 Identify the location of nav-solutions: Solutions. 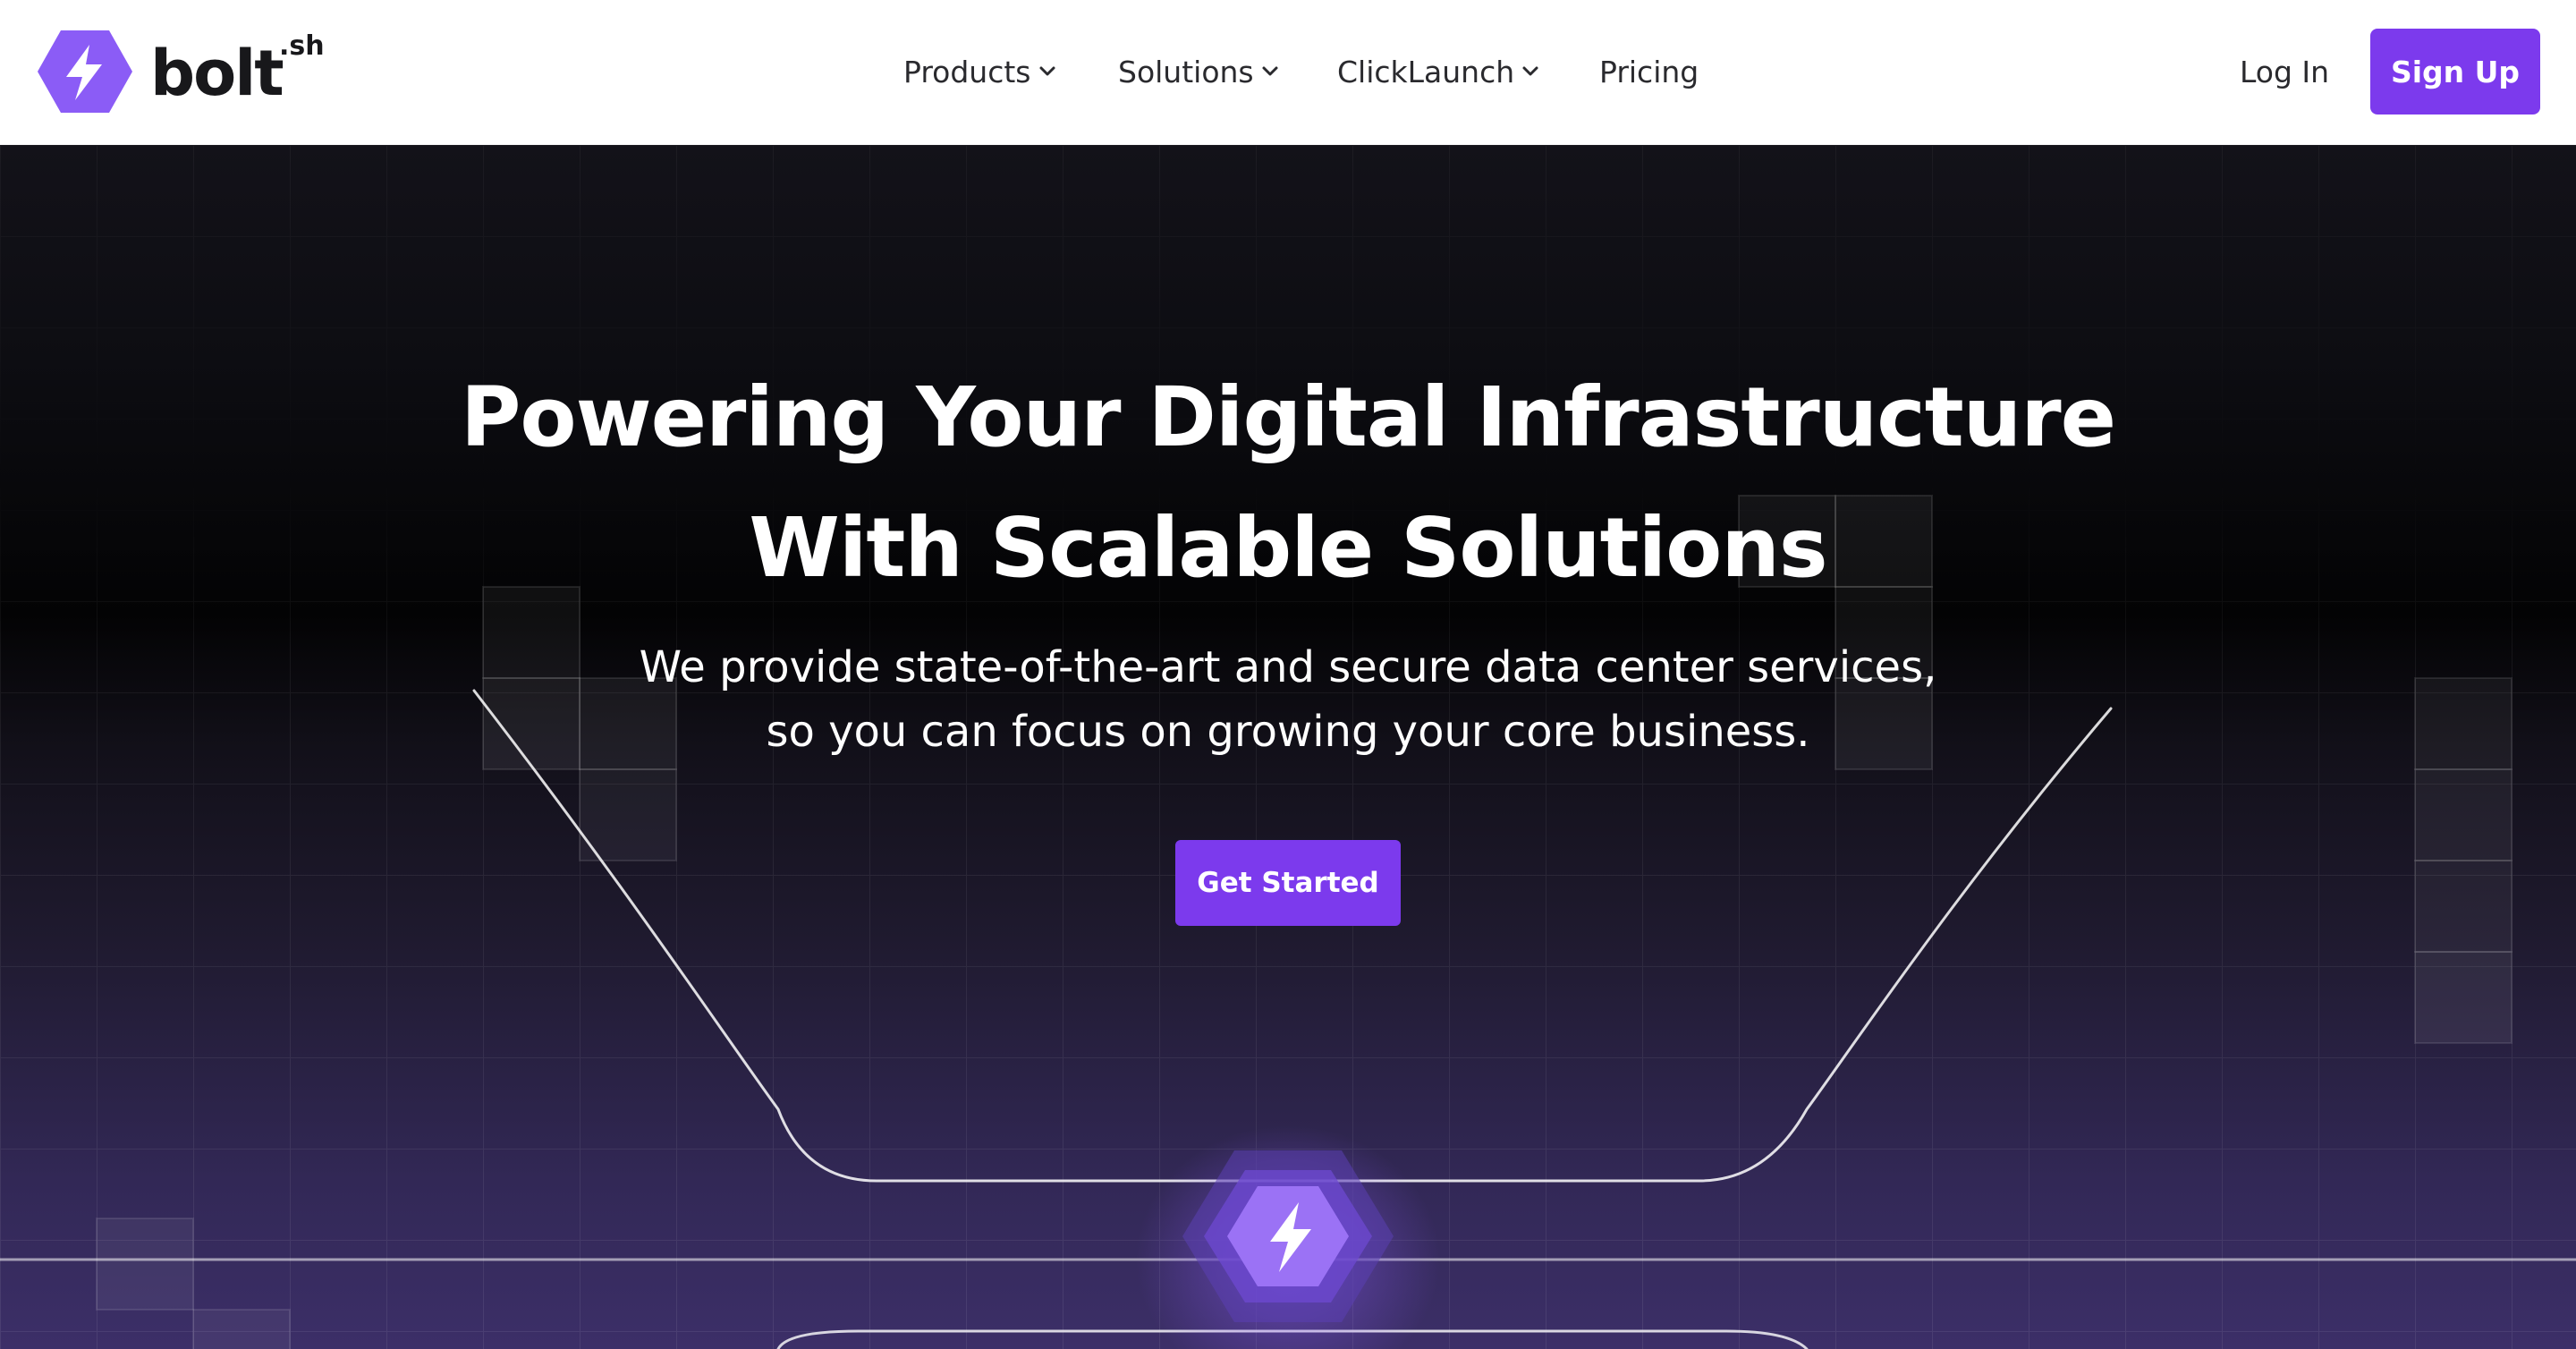
(1198, 72).